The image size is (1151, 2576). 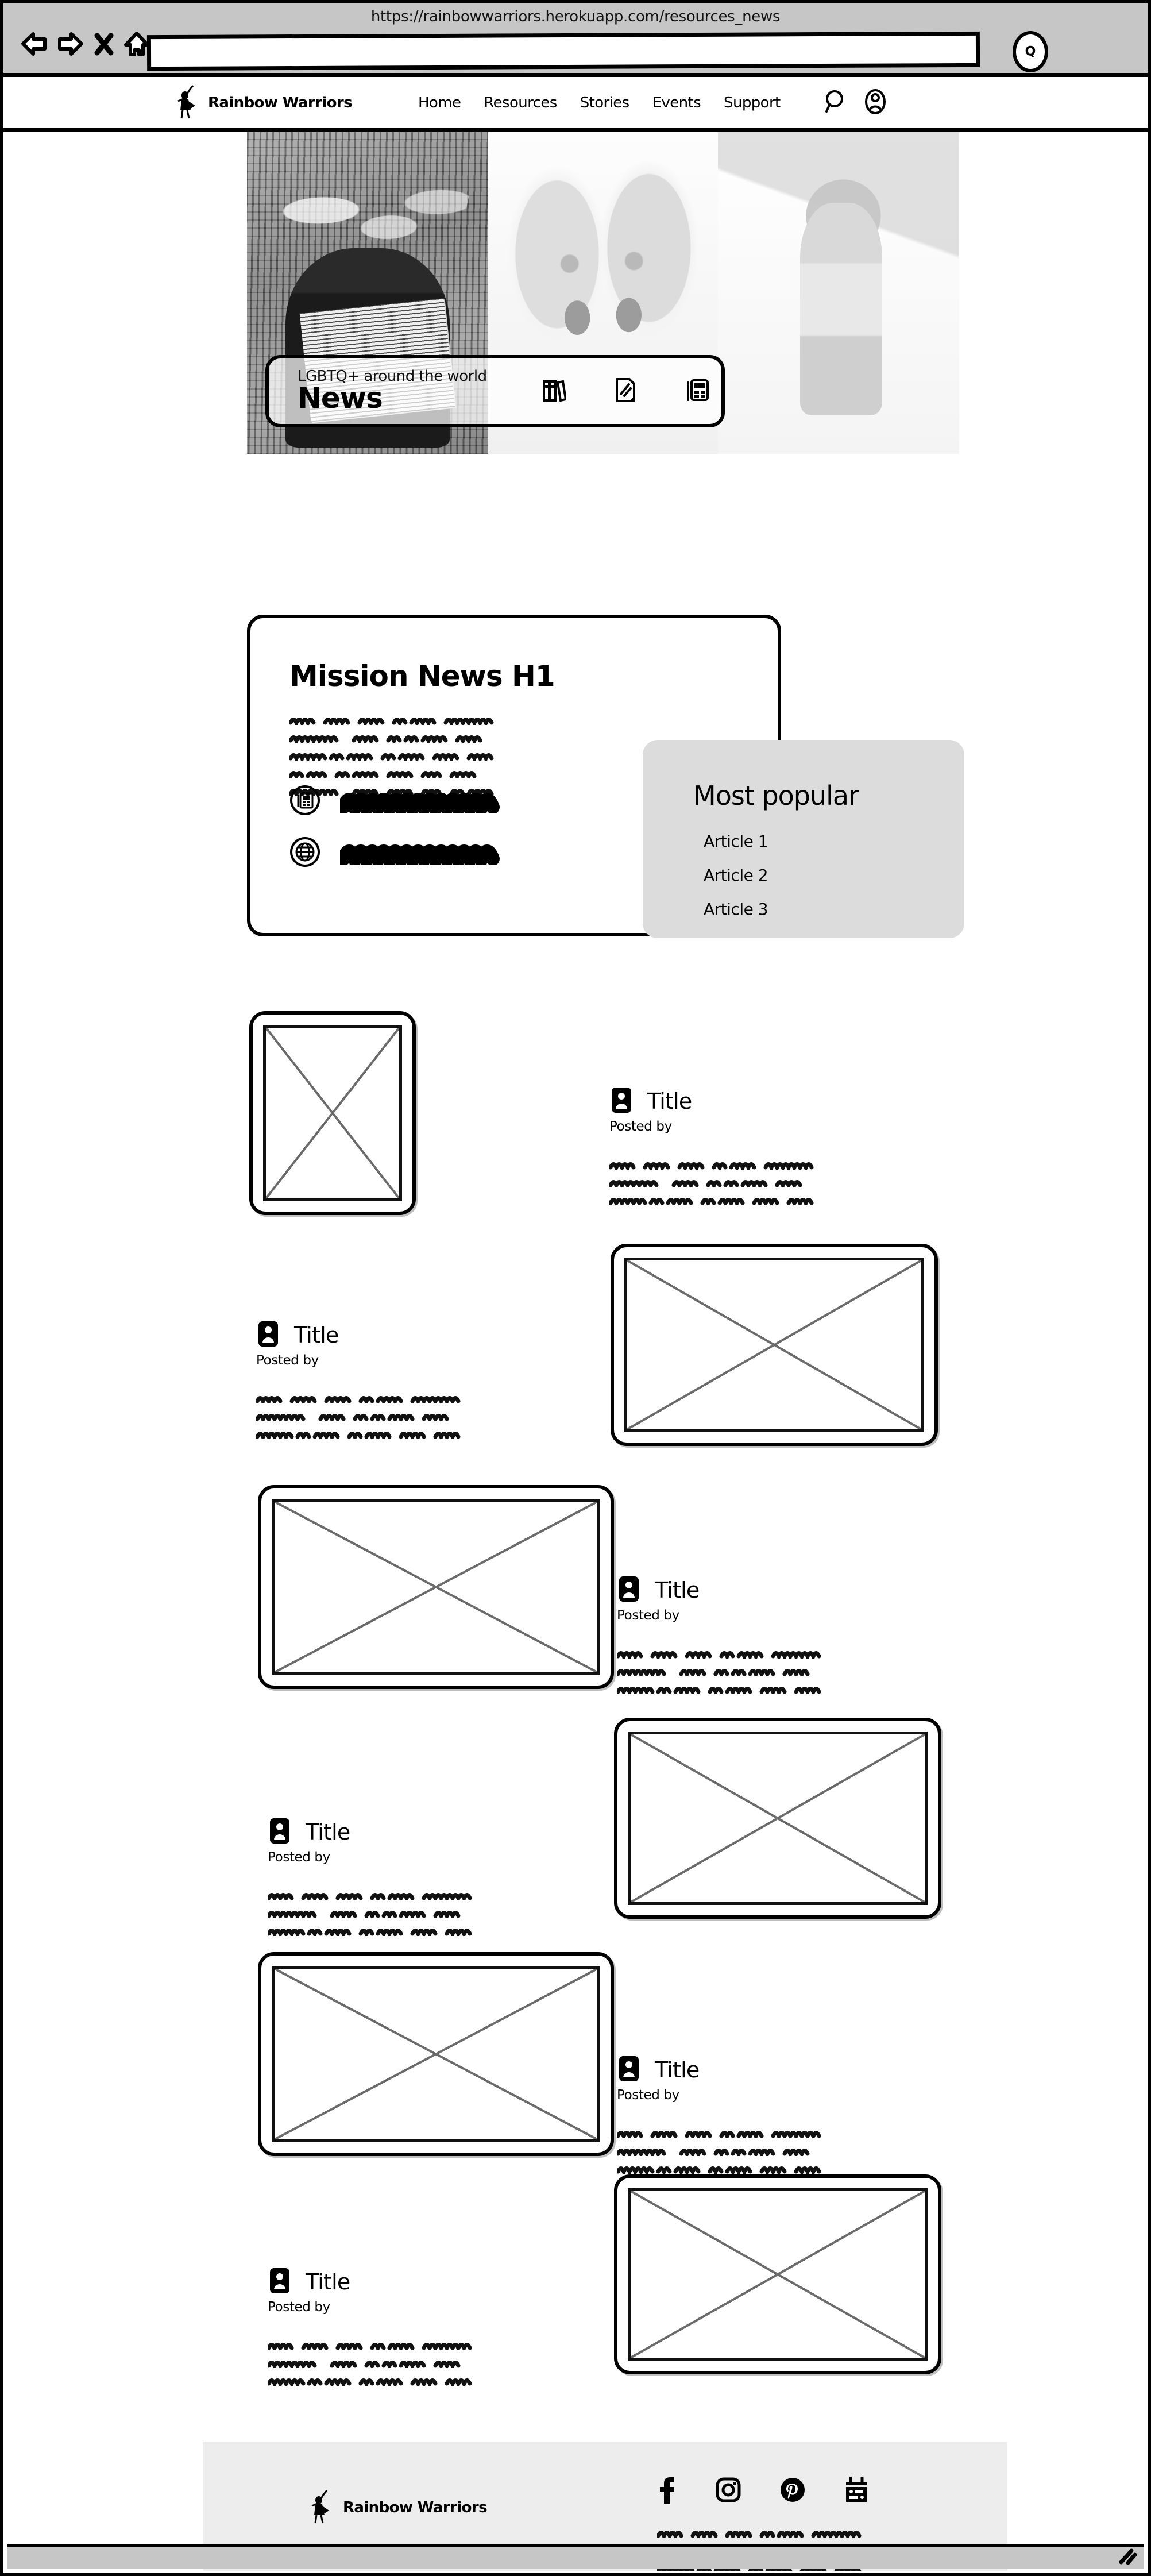 I want to click on nav-links: Home Resources Stories Events Support, so click(x=600, y=102).